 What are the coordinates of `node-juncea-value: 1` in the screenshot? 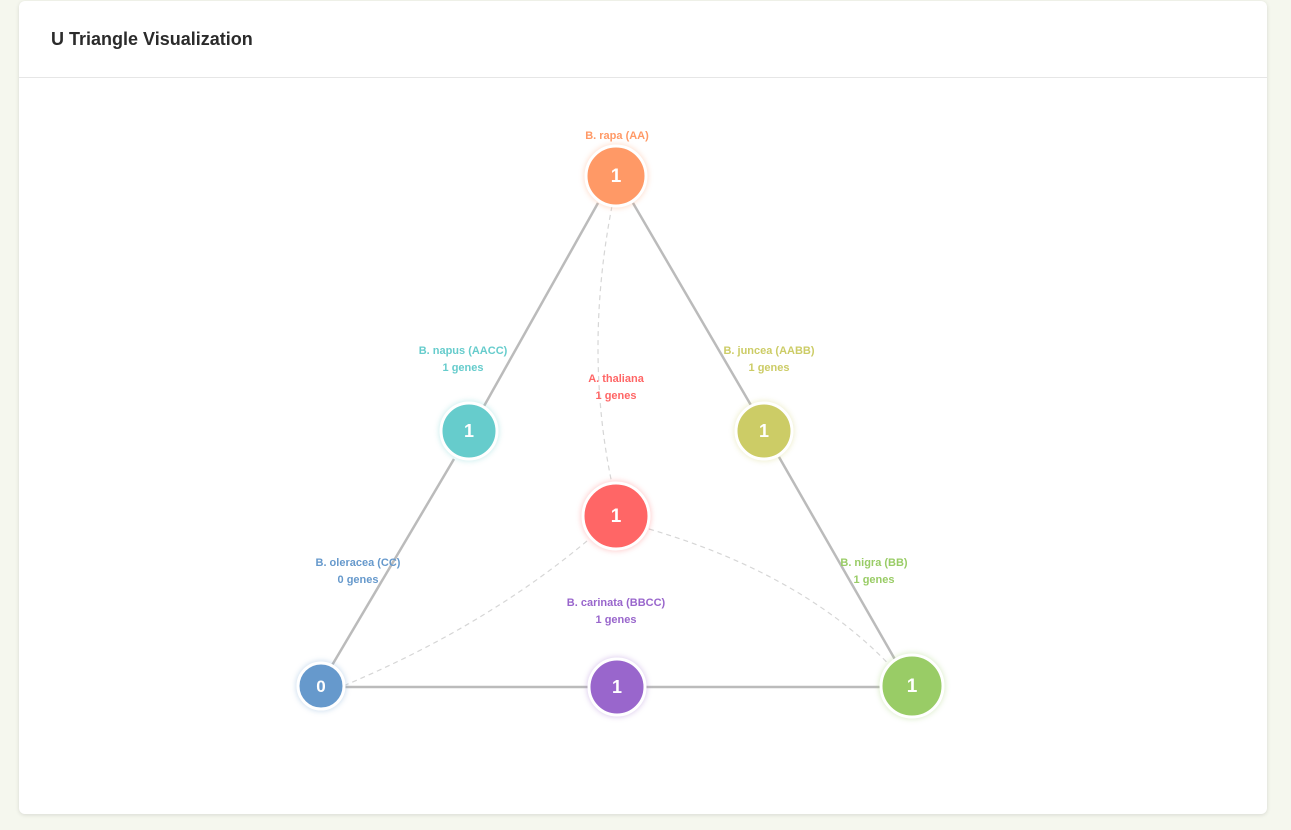 It's located at (764, 431).